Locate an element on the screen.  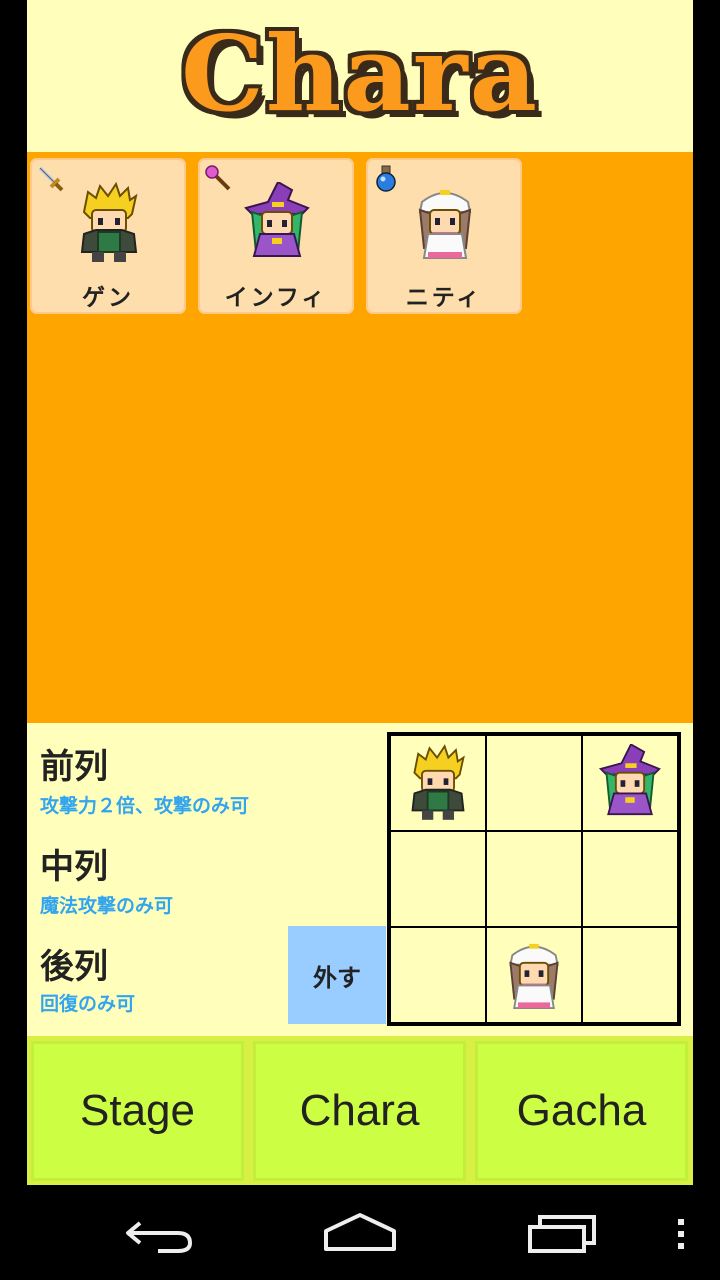
bottom-nav: Stage Chara Gacha is located at coordinates (360, 1110).